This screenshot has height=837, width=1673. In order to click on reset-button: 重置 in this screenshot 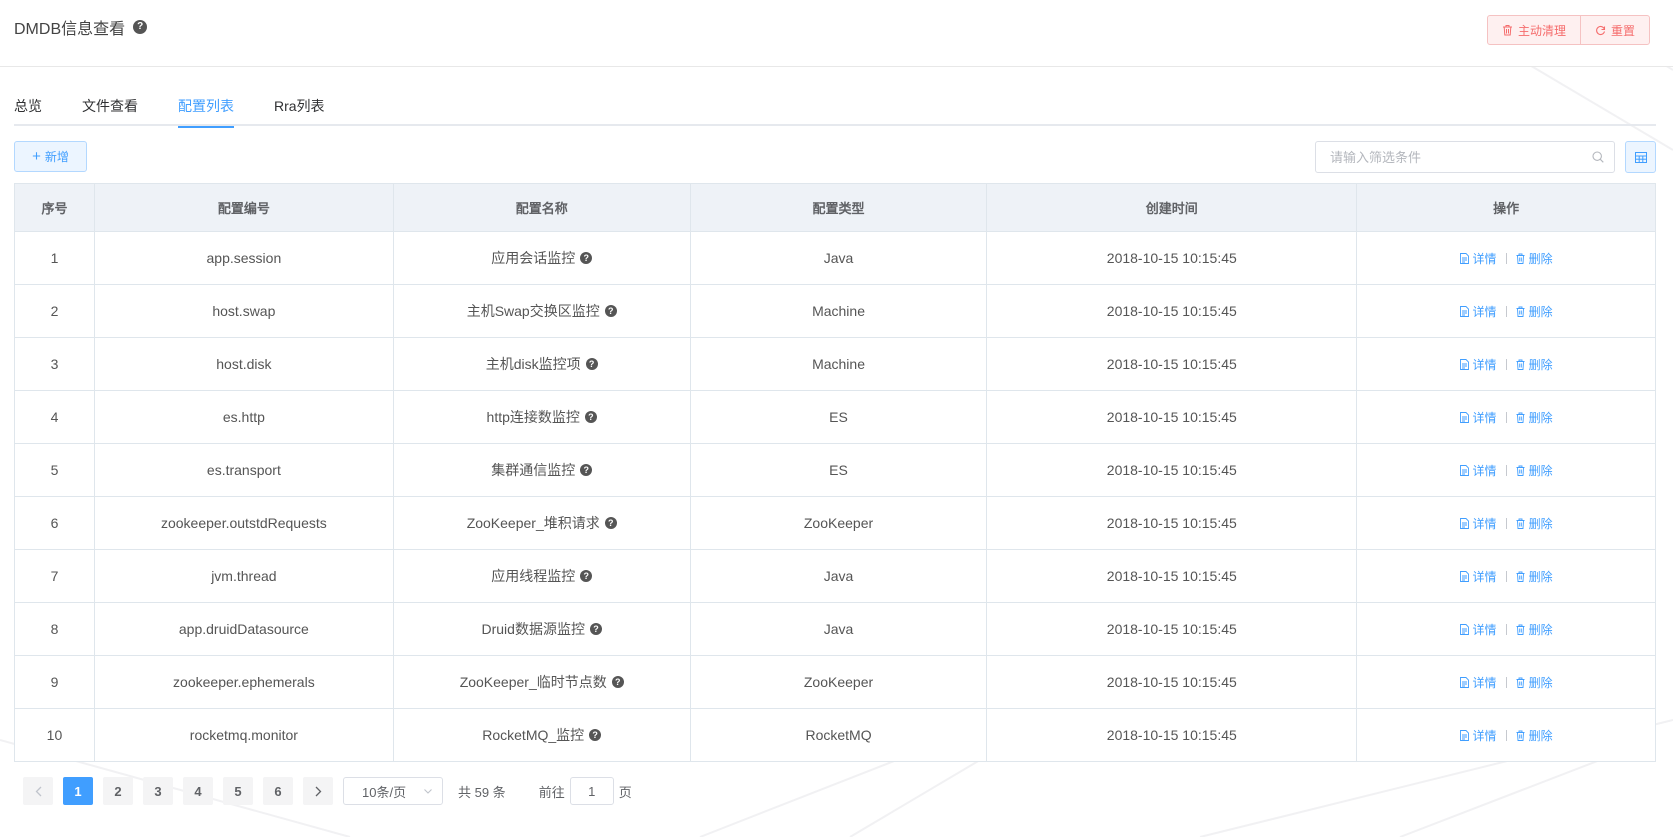, I will do `click(1614, 30)`.